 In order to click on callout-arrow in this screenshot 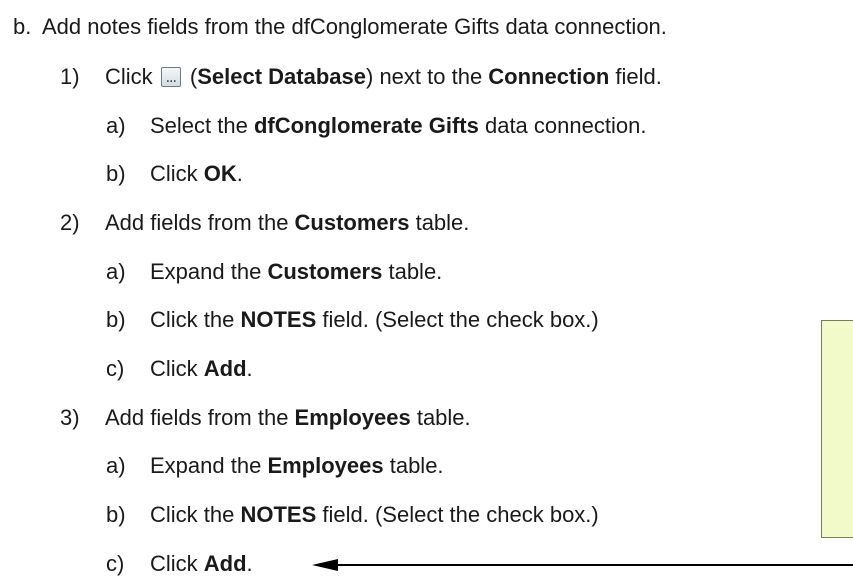, I will do `click(582, 565)`.